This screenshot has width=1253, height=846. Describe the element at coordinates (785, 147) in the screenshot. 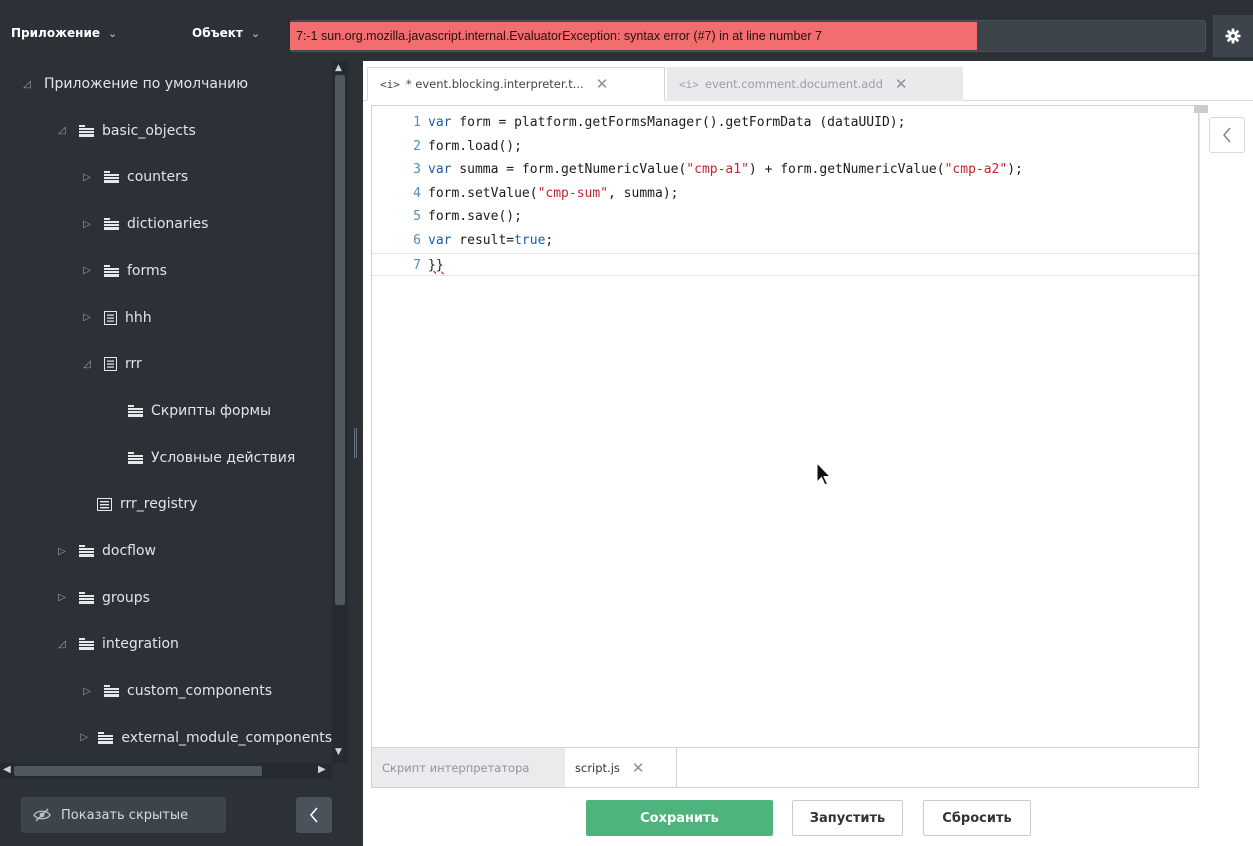

I see `code-line: 2 form.load();` at that location.